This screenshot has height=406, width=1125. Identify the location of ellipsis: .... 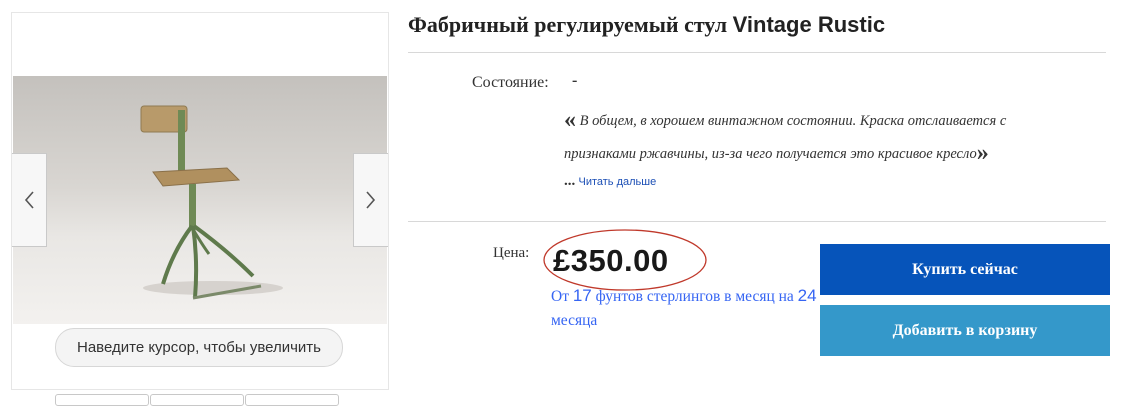
(570, 181).